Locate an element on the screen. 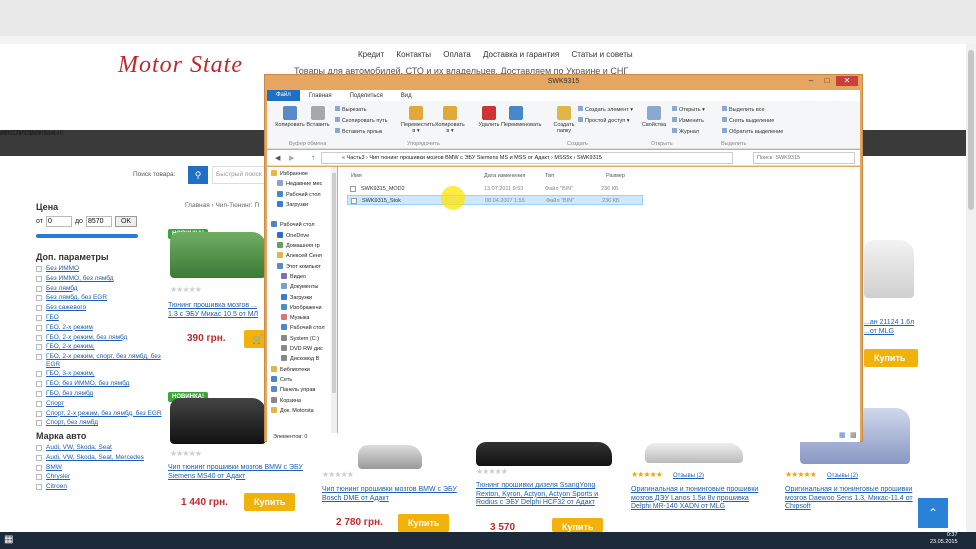 The image size is (976, 549). nav-item: Рабочий стол is located at coordinates (301, 225).